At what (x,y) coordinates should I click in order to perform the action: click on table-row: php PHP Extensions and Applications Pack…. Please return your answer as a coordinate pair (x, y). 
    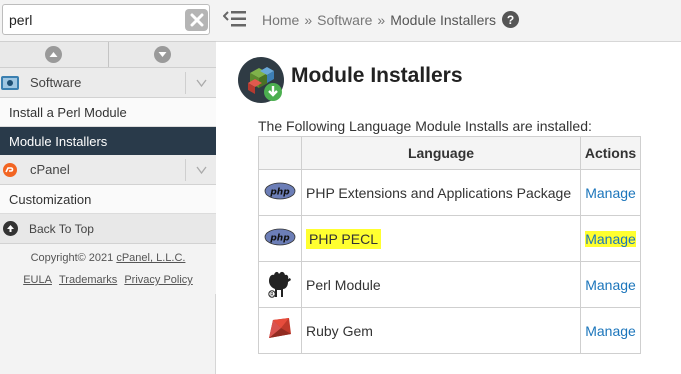
    Looking at the image, I should click on (449, 192).